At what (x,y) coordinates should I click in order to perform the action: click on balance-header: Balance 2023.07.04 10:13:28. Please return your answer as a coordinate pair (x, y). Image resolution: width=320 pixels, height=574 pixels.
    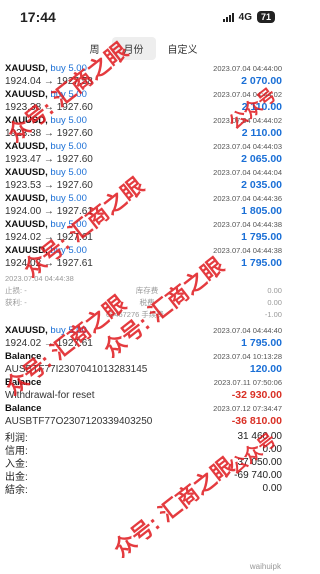
    Looking at the image, I should click on (143, 357).